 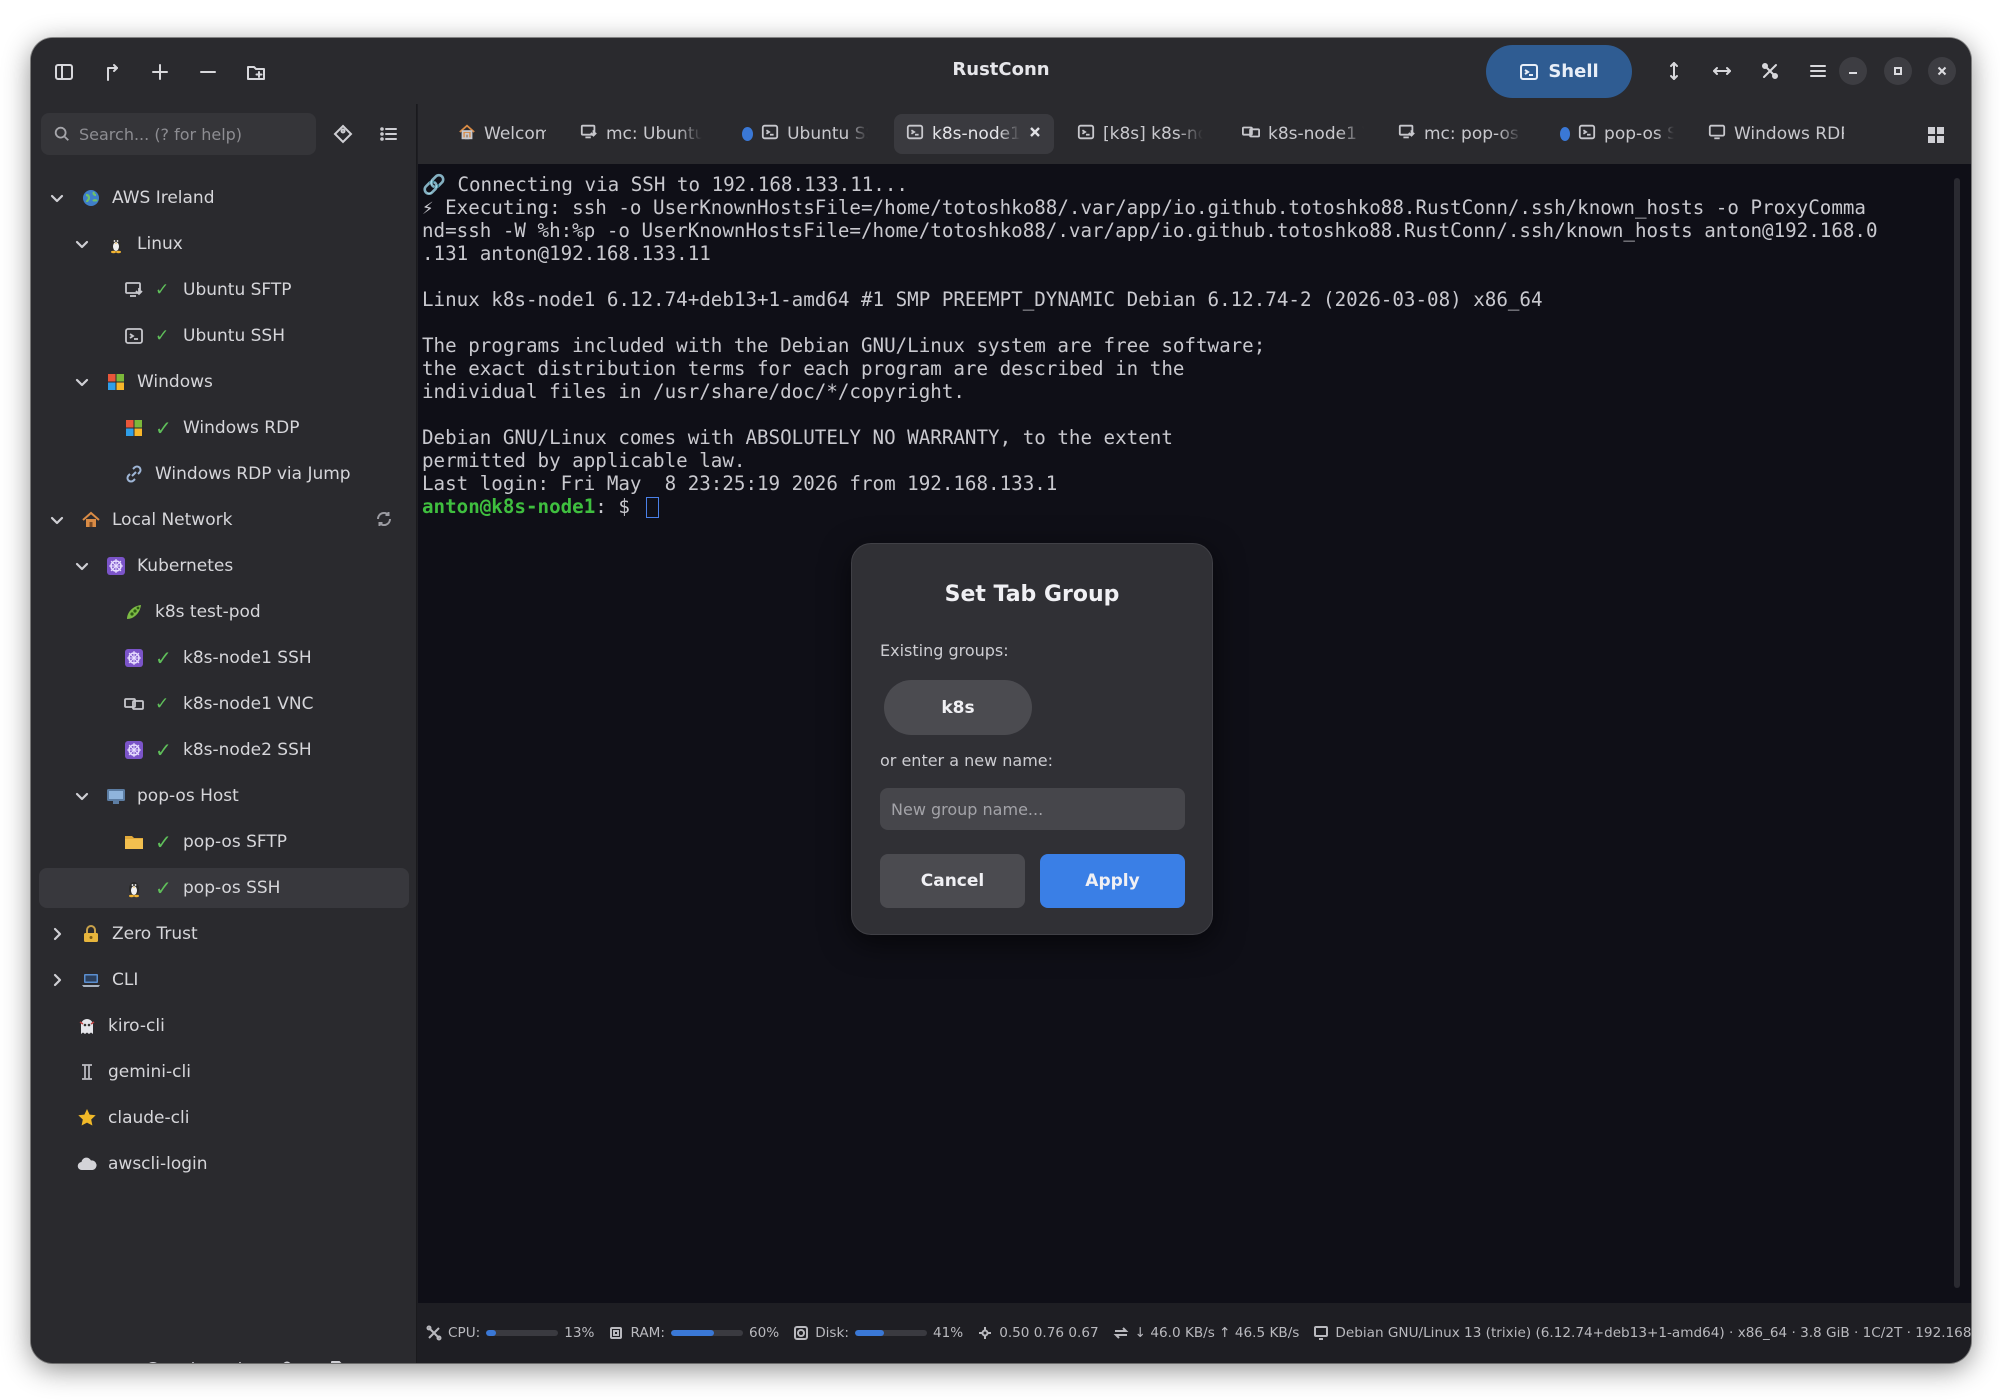 What do you see at coordinates (217, 658) in the screenshot?
I see `tree-item: ✓ k8s-node1 SSH` at bounding box center [217, 658].